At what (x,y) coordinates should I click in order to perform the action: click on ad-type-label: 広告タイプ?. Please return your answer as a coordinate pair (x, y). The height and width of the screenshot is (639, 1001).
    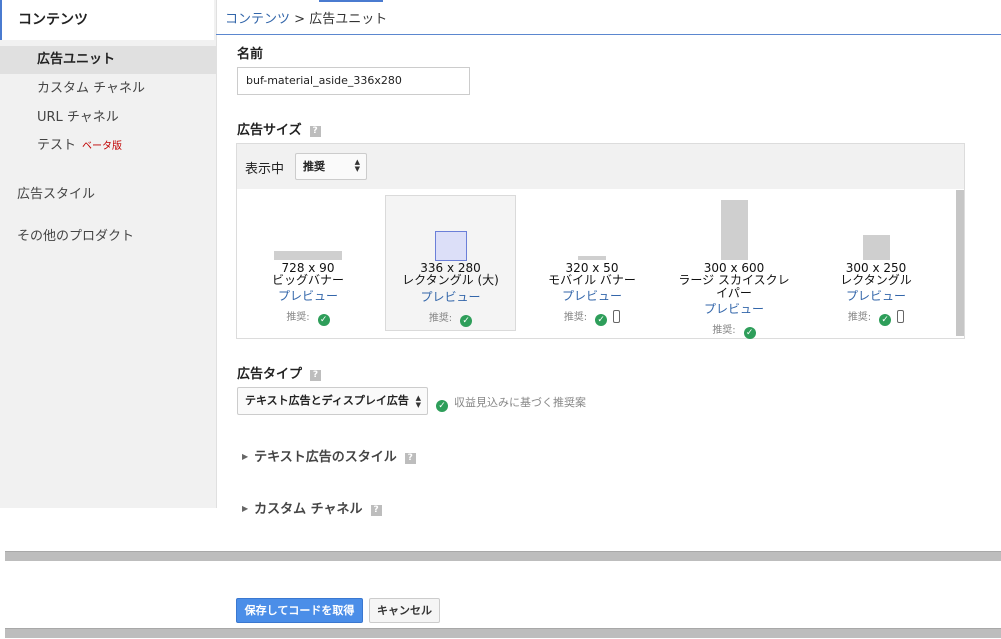
    Looking at the image, I should click on (279, 372).